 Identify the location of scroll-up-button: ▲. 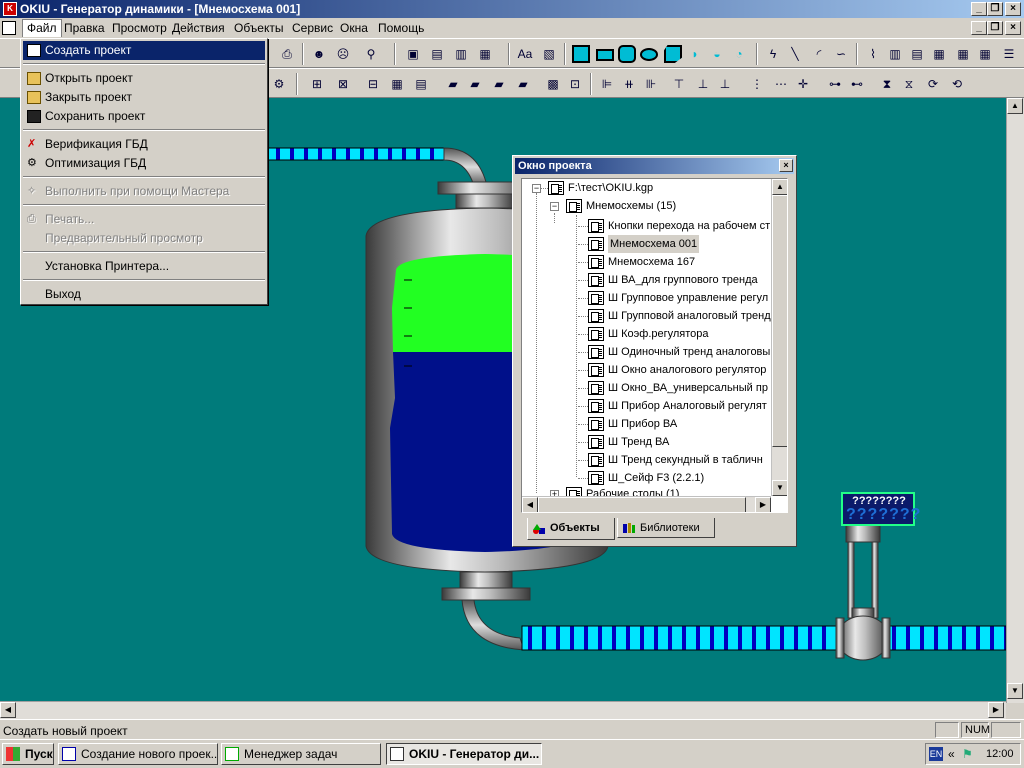
(1015, 106).